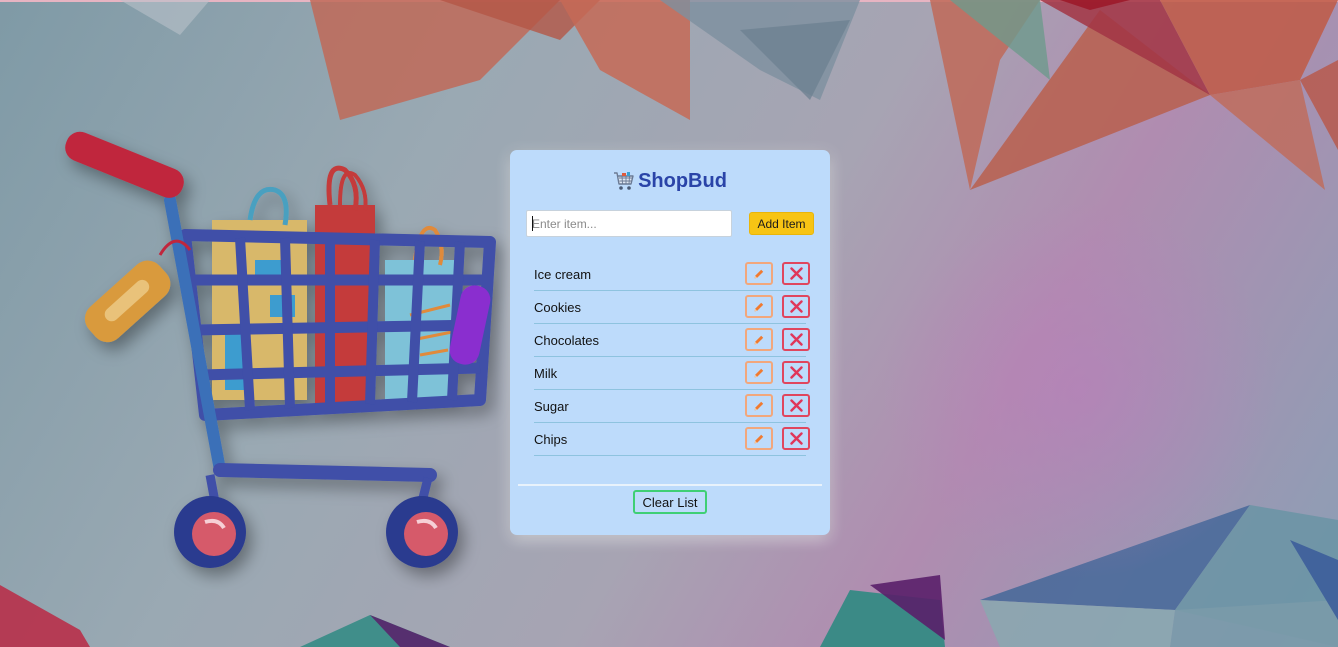 This screenshot has height=647, width=1338. What do you see at coordinates (624, 181) in the screenshot?
I see `shopping-cart-icon` at bounding box center [624, 181].